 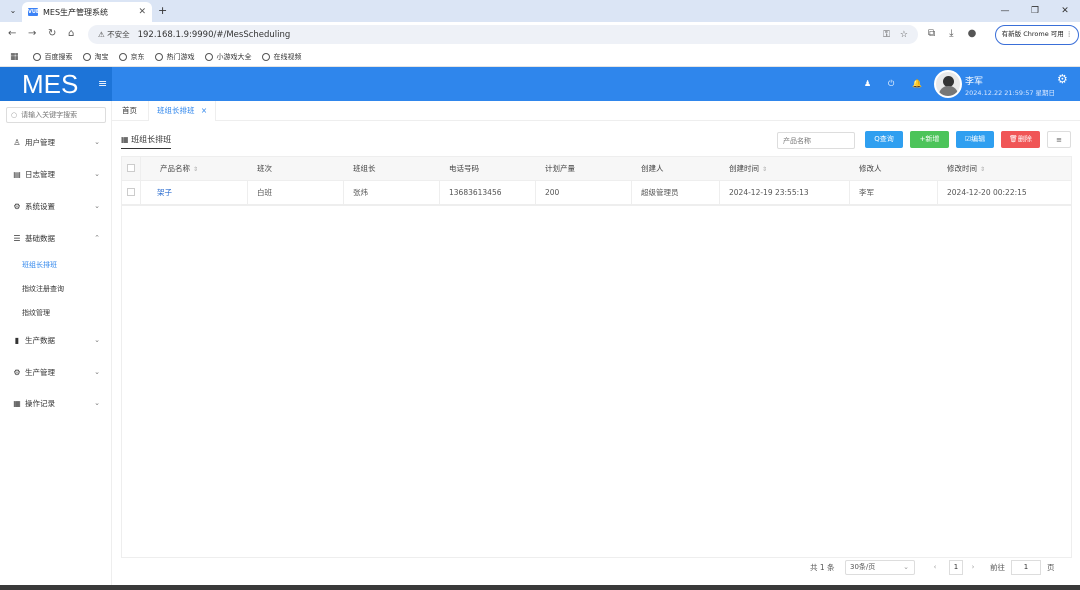 What do you see at coordinates (1051, 567) in the screenshot?
I see `page-unit-label: 页` at bounding box center [1051, 567].